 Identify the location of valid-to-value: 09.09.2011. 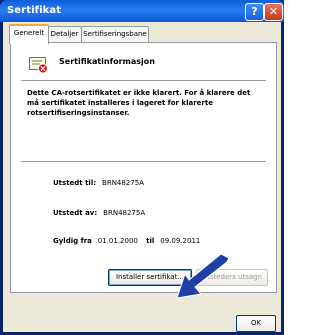
(180, 241).